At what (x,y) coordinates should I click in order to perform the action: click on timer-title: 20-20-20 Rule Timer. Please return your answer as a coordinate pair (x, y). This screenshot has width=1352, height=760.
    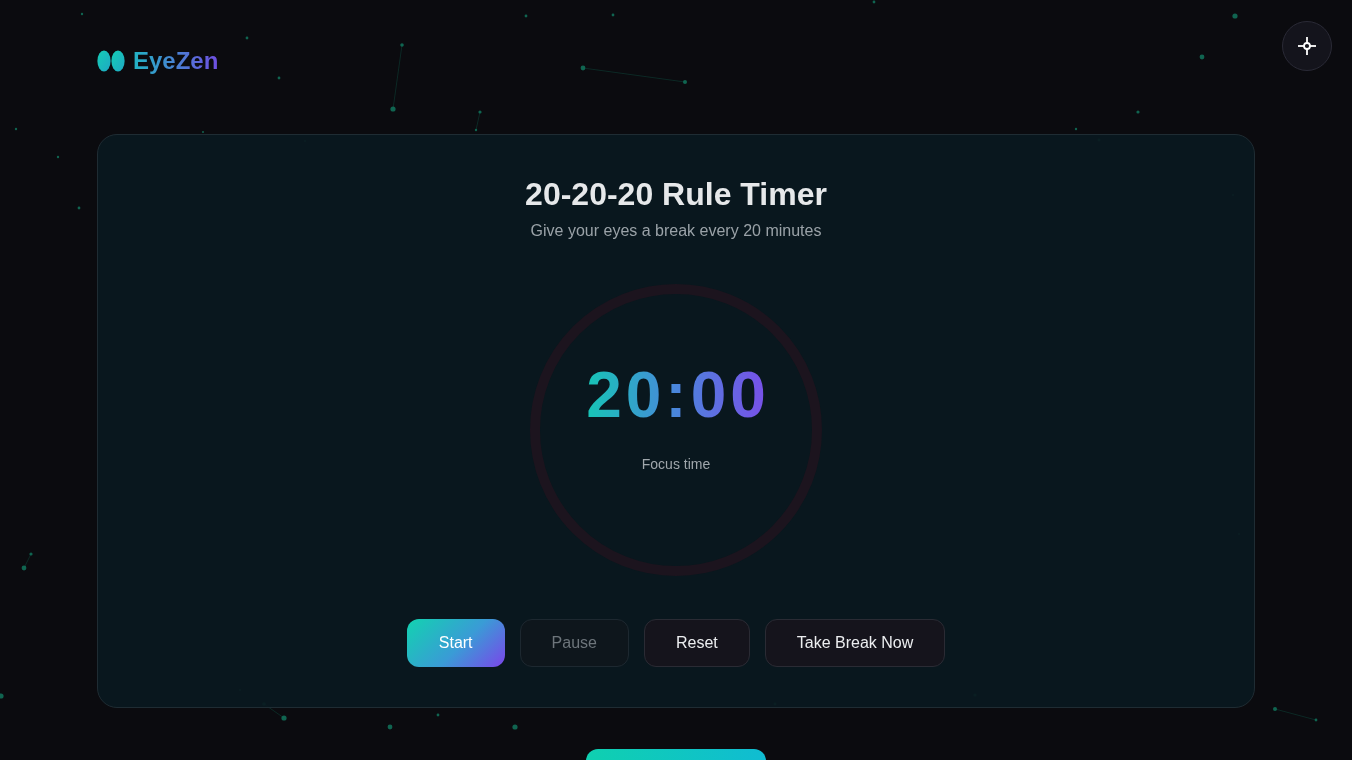
    Looking at the image, I should click on (676, 194).